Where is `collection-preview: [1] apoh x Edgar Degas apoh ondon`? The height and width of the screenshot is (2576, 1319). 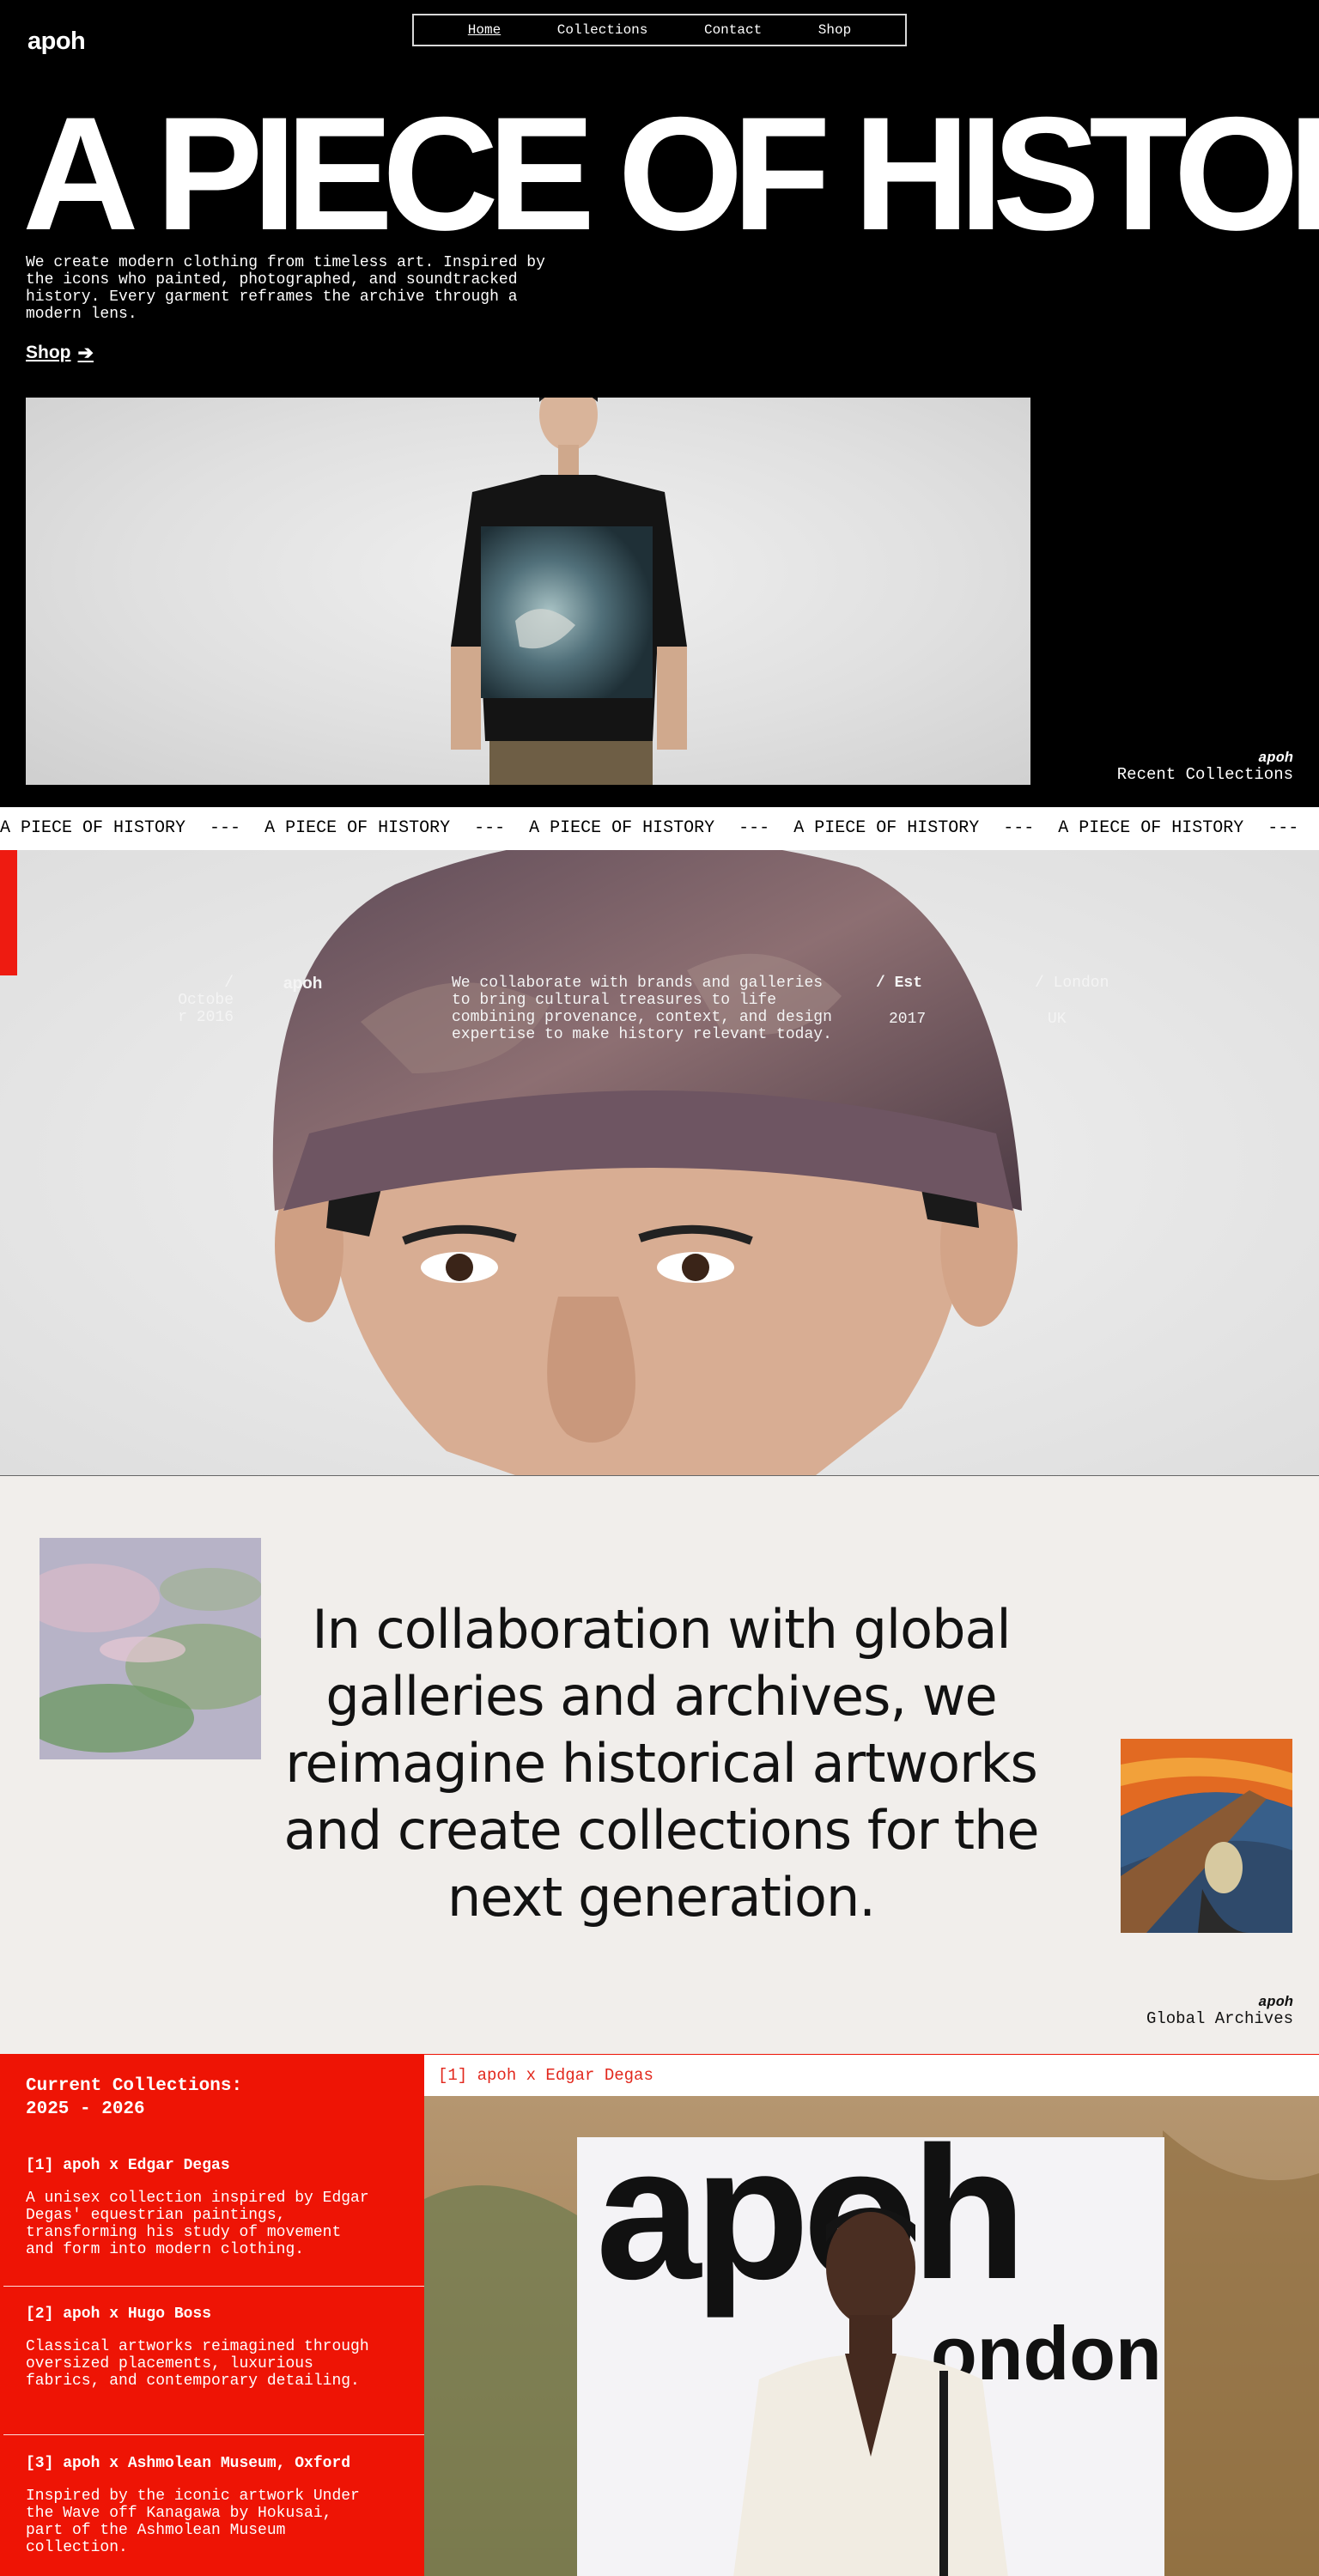 collection-preview: [1] apoh x Edgar Degas apoh ondon is located at coordinates (872, 2315).